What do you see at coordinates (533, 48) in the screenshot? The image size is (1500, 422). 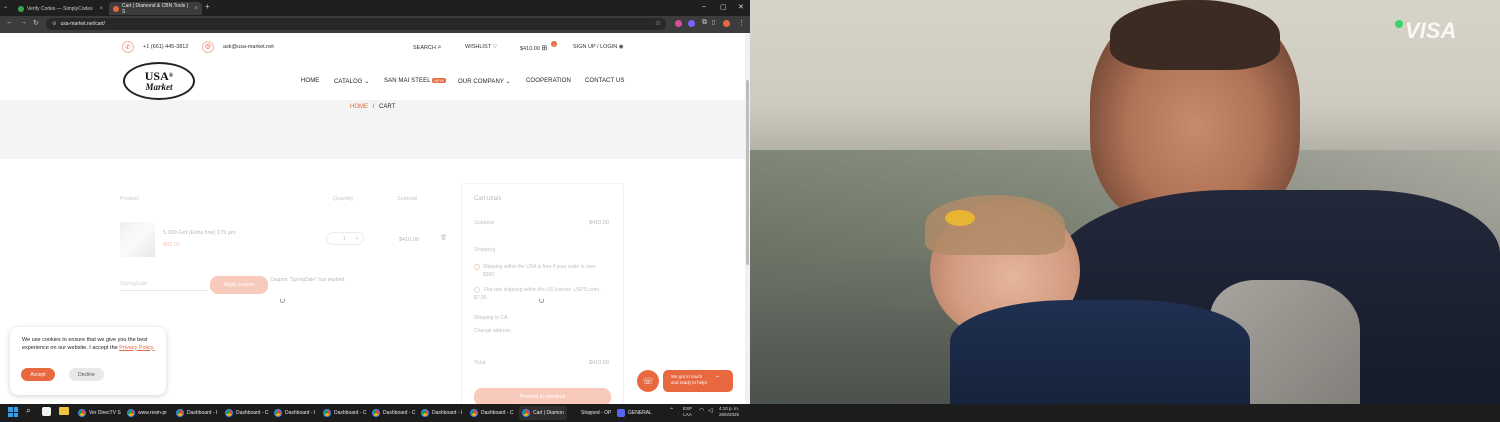 I see `cart-link: $410.00 ⊞` at bounding box center [533, 48].